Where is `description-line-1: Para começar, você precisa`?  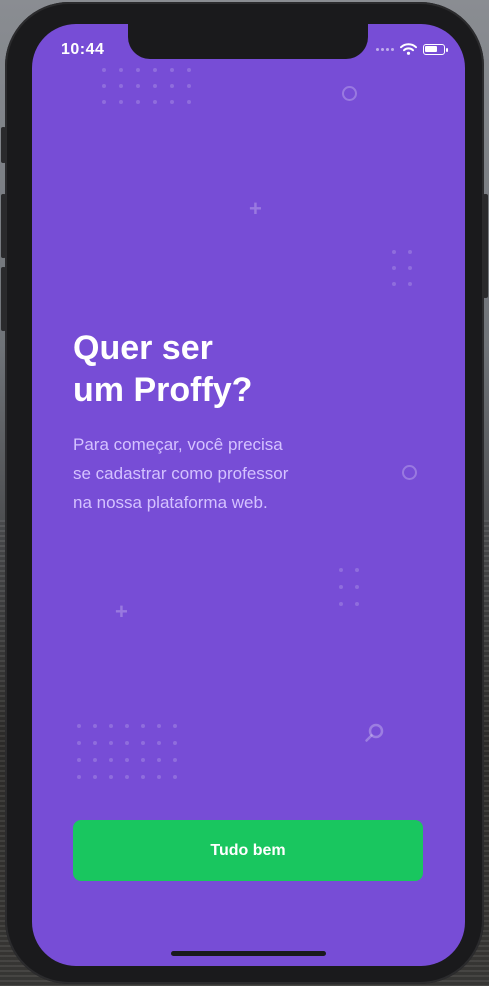 description-line-1: Para começar, você precisa is located at coordinates (178, 444).